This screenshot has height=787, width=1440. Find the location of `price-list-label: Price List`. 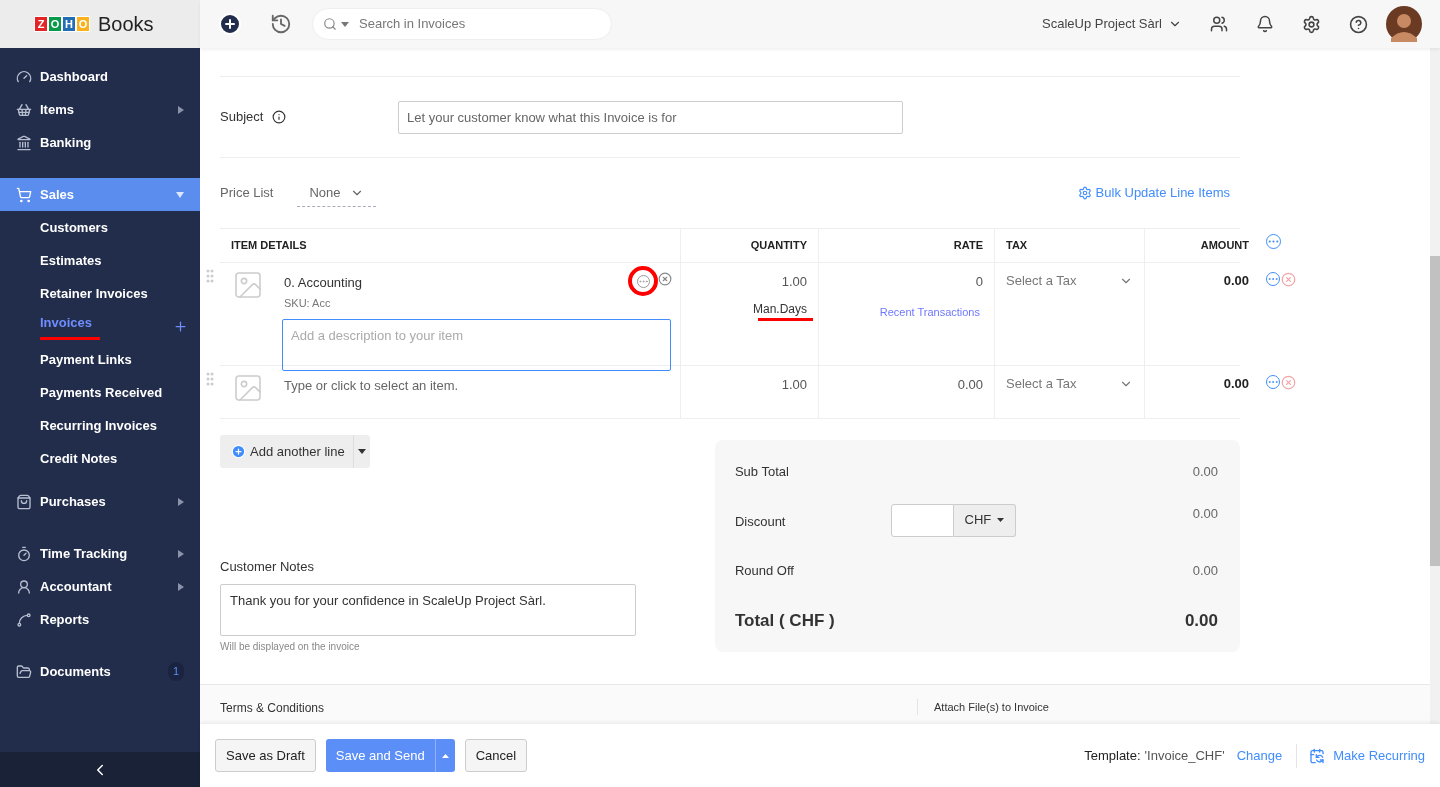

price-list-label: Price List is located at coordinates (247, 193).